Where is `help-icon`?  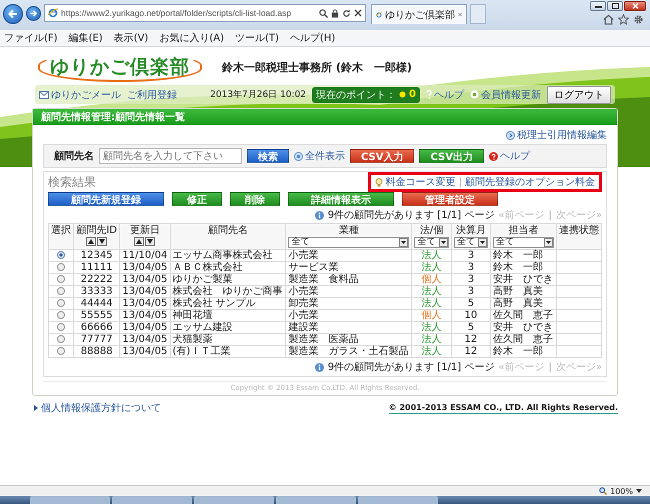
help-icon is located at coordinates (493, 156).